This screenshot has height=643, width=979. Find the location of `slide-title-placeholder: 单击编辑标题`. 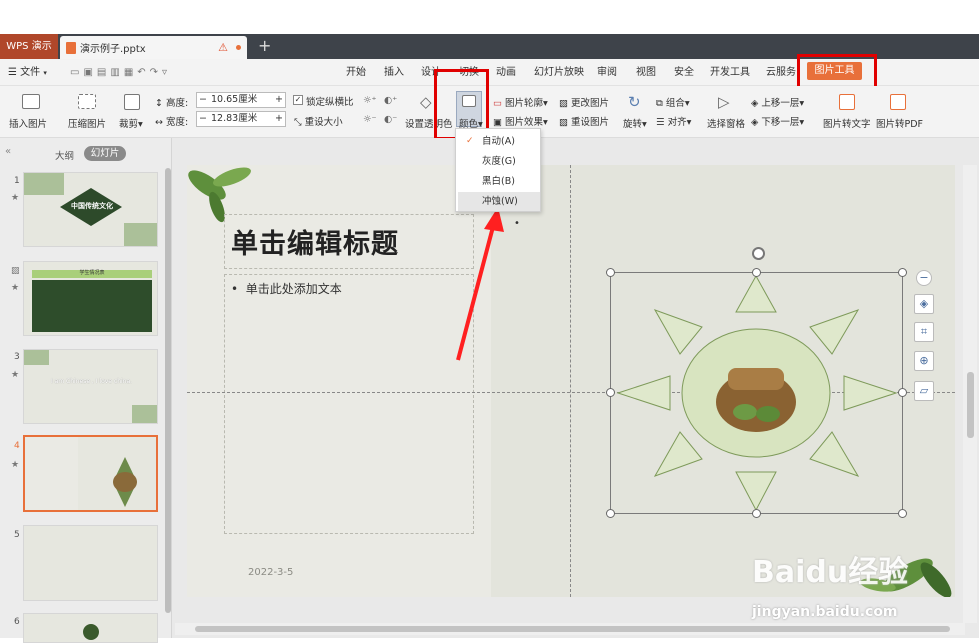

slide-title-placeholder: 单击编辑标题 is located at coordinates (315, 241).